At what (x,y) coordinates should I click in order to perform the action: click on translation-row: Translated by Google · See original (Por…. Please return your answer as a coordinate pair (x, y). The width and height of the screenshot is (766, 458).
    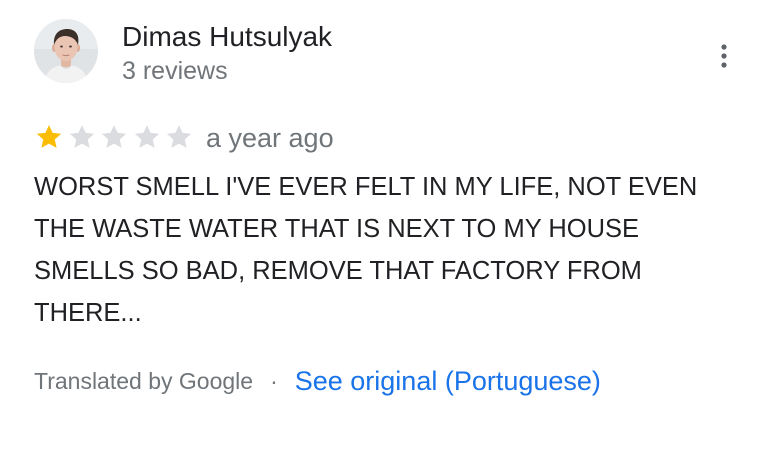
    Looking at the image, I should click on (317, 381).